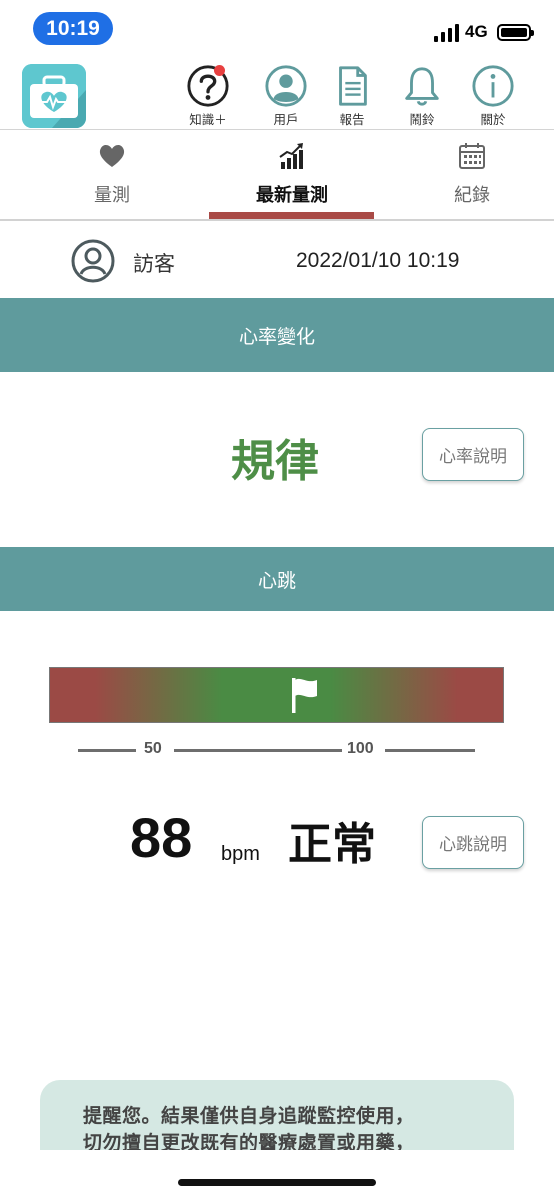 The width and height of the screenshot is (554, 1200). I want to click on scale-tick-50: 50, so click(153, 748).